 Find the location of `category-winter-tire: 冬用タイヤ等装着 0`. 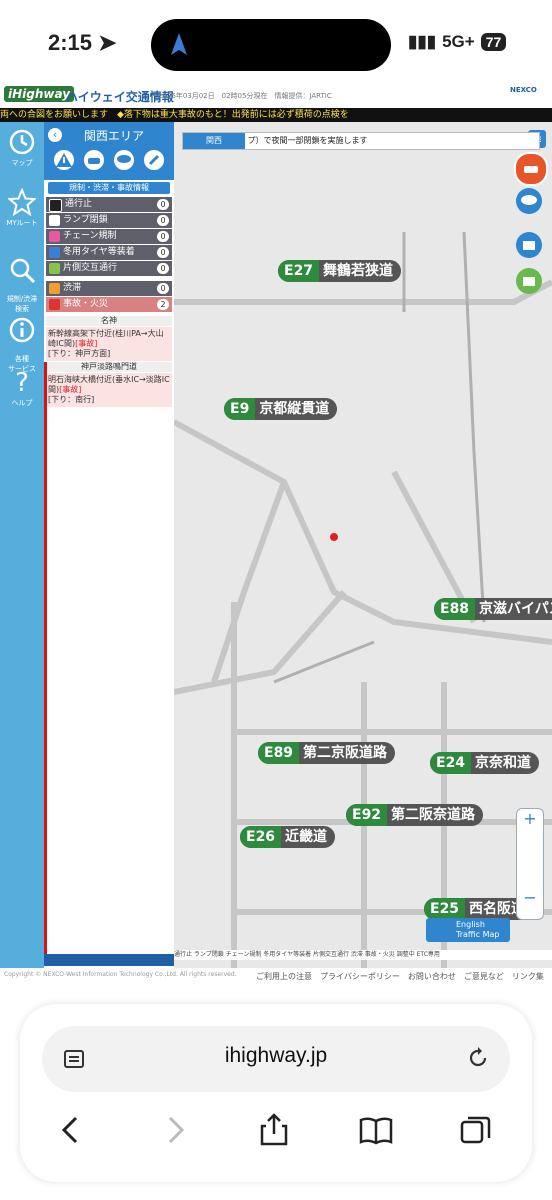

category-winter-tire: 冬用タイヤ等装着 0 is located at coordinates (109, 253).